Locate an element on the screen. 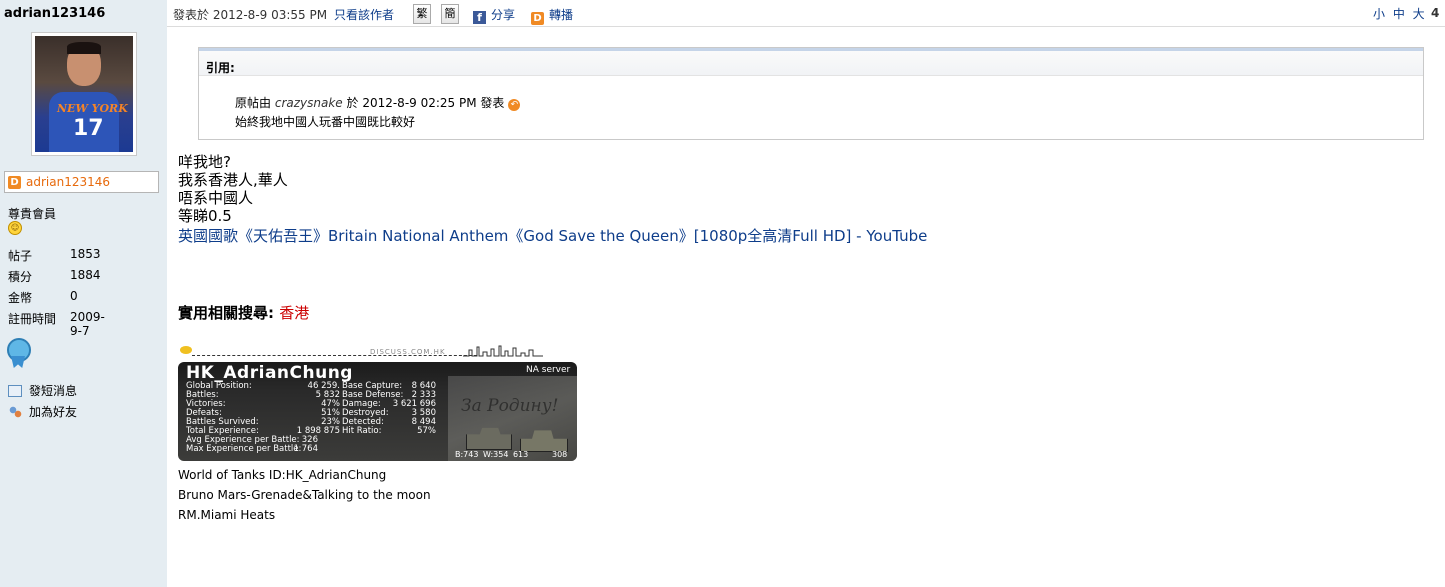  add-friend-icon is located at coordinates (15, 412).